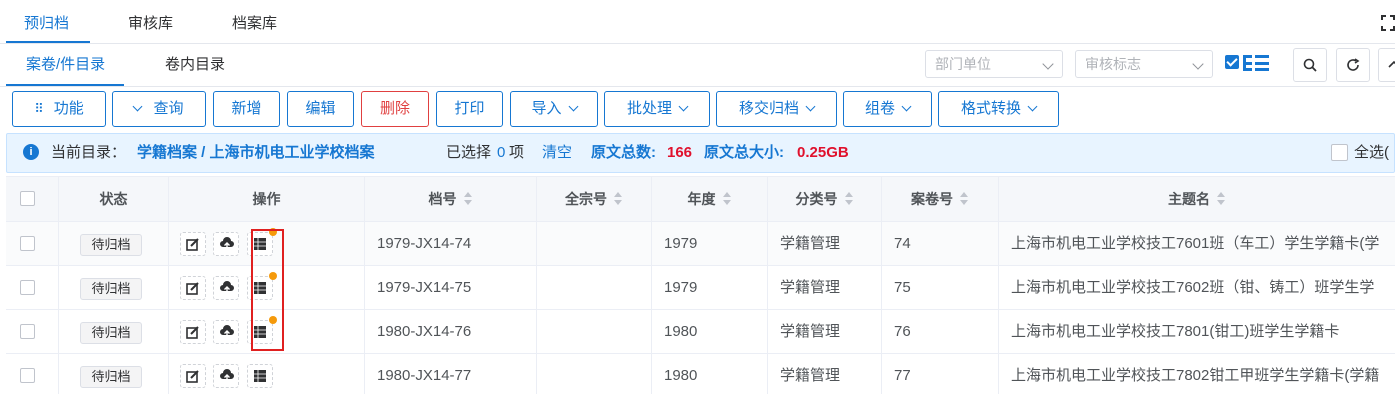 The image size is (1395, 394). I want to click on highlight-box, so click(267, 290).